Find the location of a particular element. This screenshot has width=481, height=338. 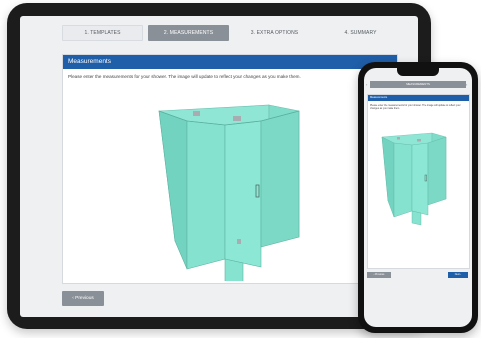

previous-button: ‹ Previous is located at coordinates (83, 298).